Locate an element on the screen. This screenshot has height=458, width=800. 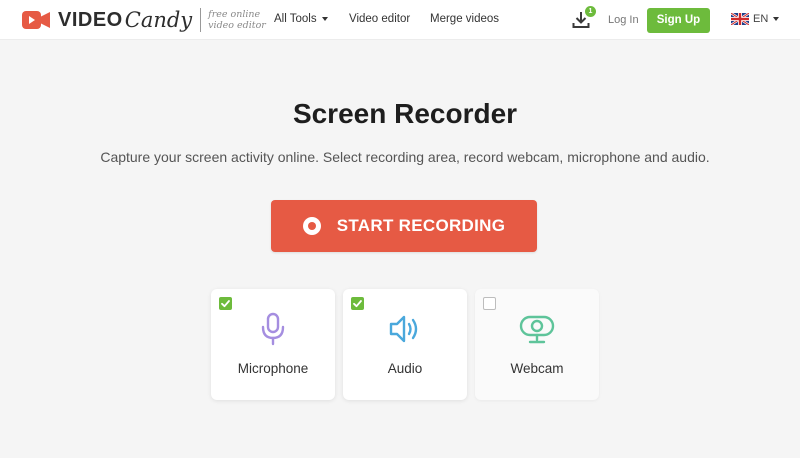
nav-merge-videos: Merge videos is located at coordinates (464, 19).